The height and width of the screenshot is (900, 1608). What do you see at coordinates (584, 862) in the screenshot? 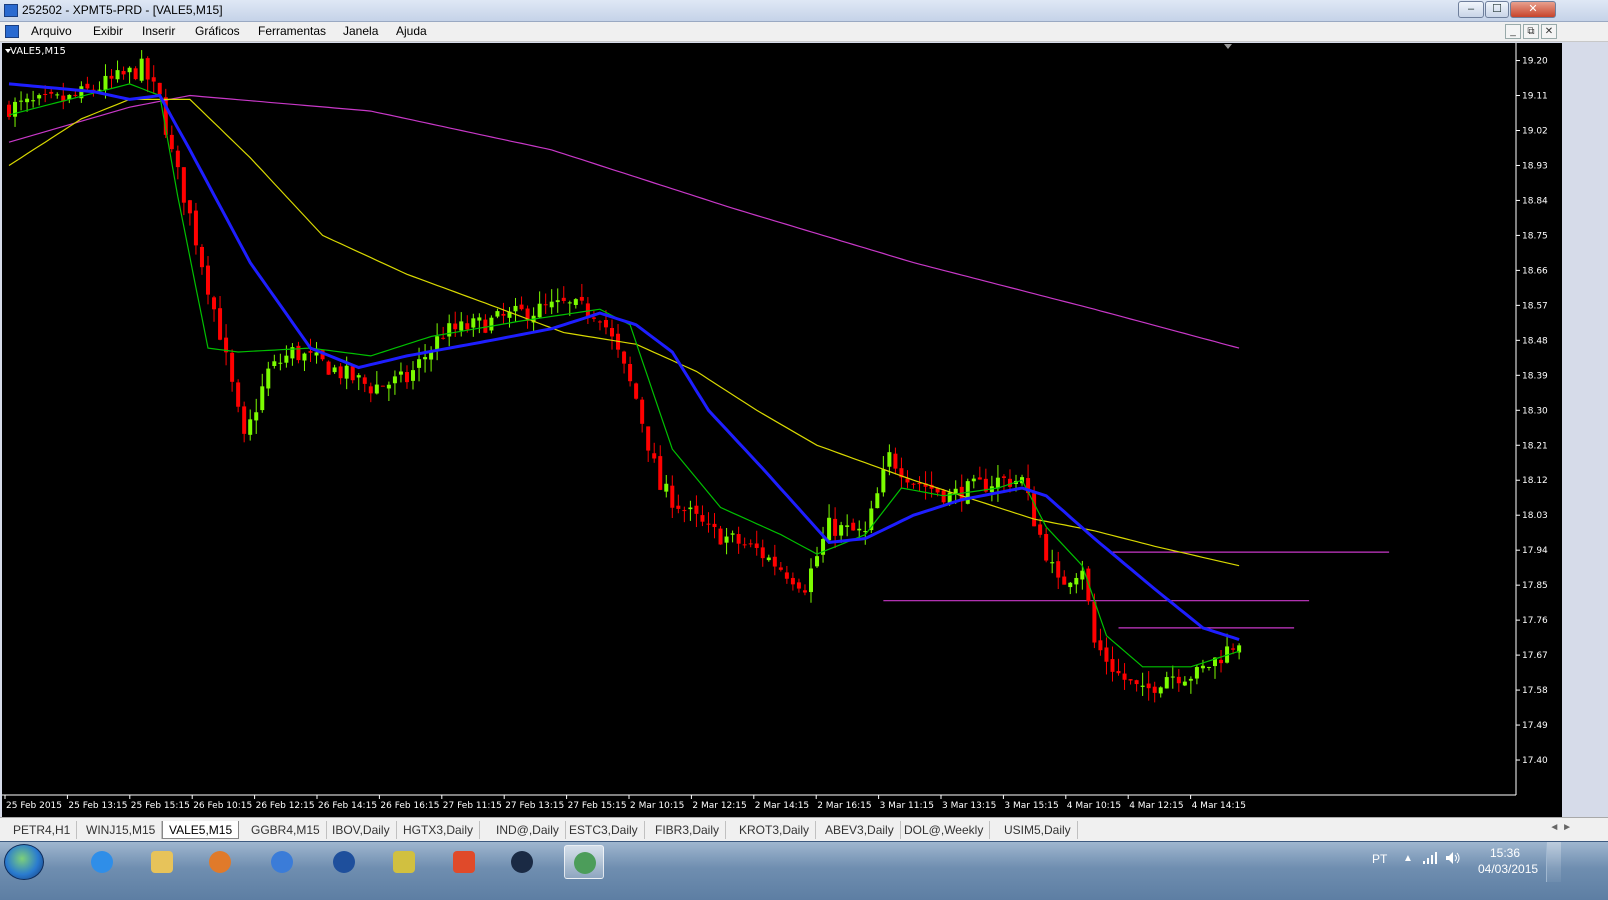
I see `metatrader-icon` at bounding box center [584, 862].